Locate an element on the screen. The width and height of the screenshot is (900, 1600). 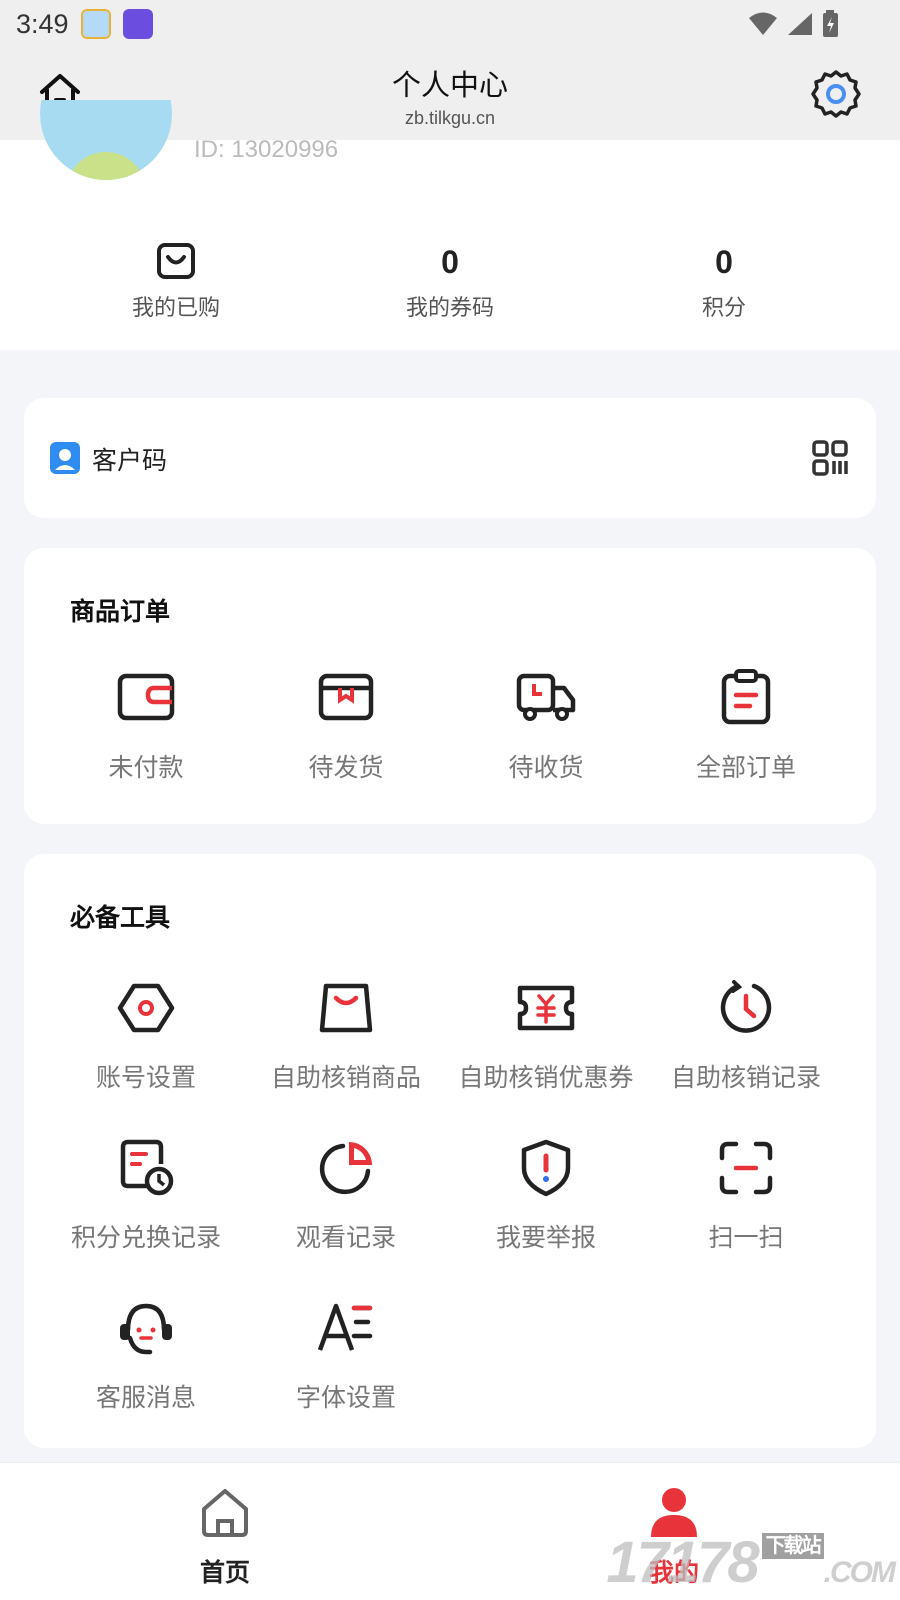
page-title: 个人中心 is located at coordinates (449, 85).